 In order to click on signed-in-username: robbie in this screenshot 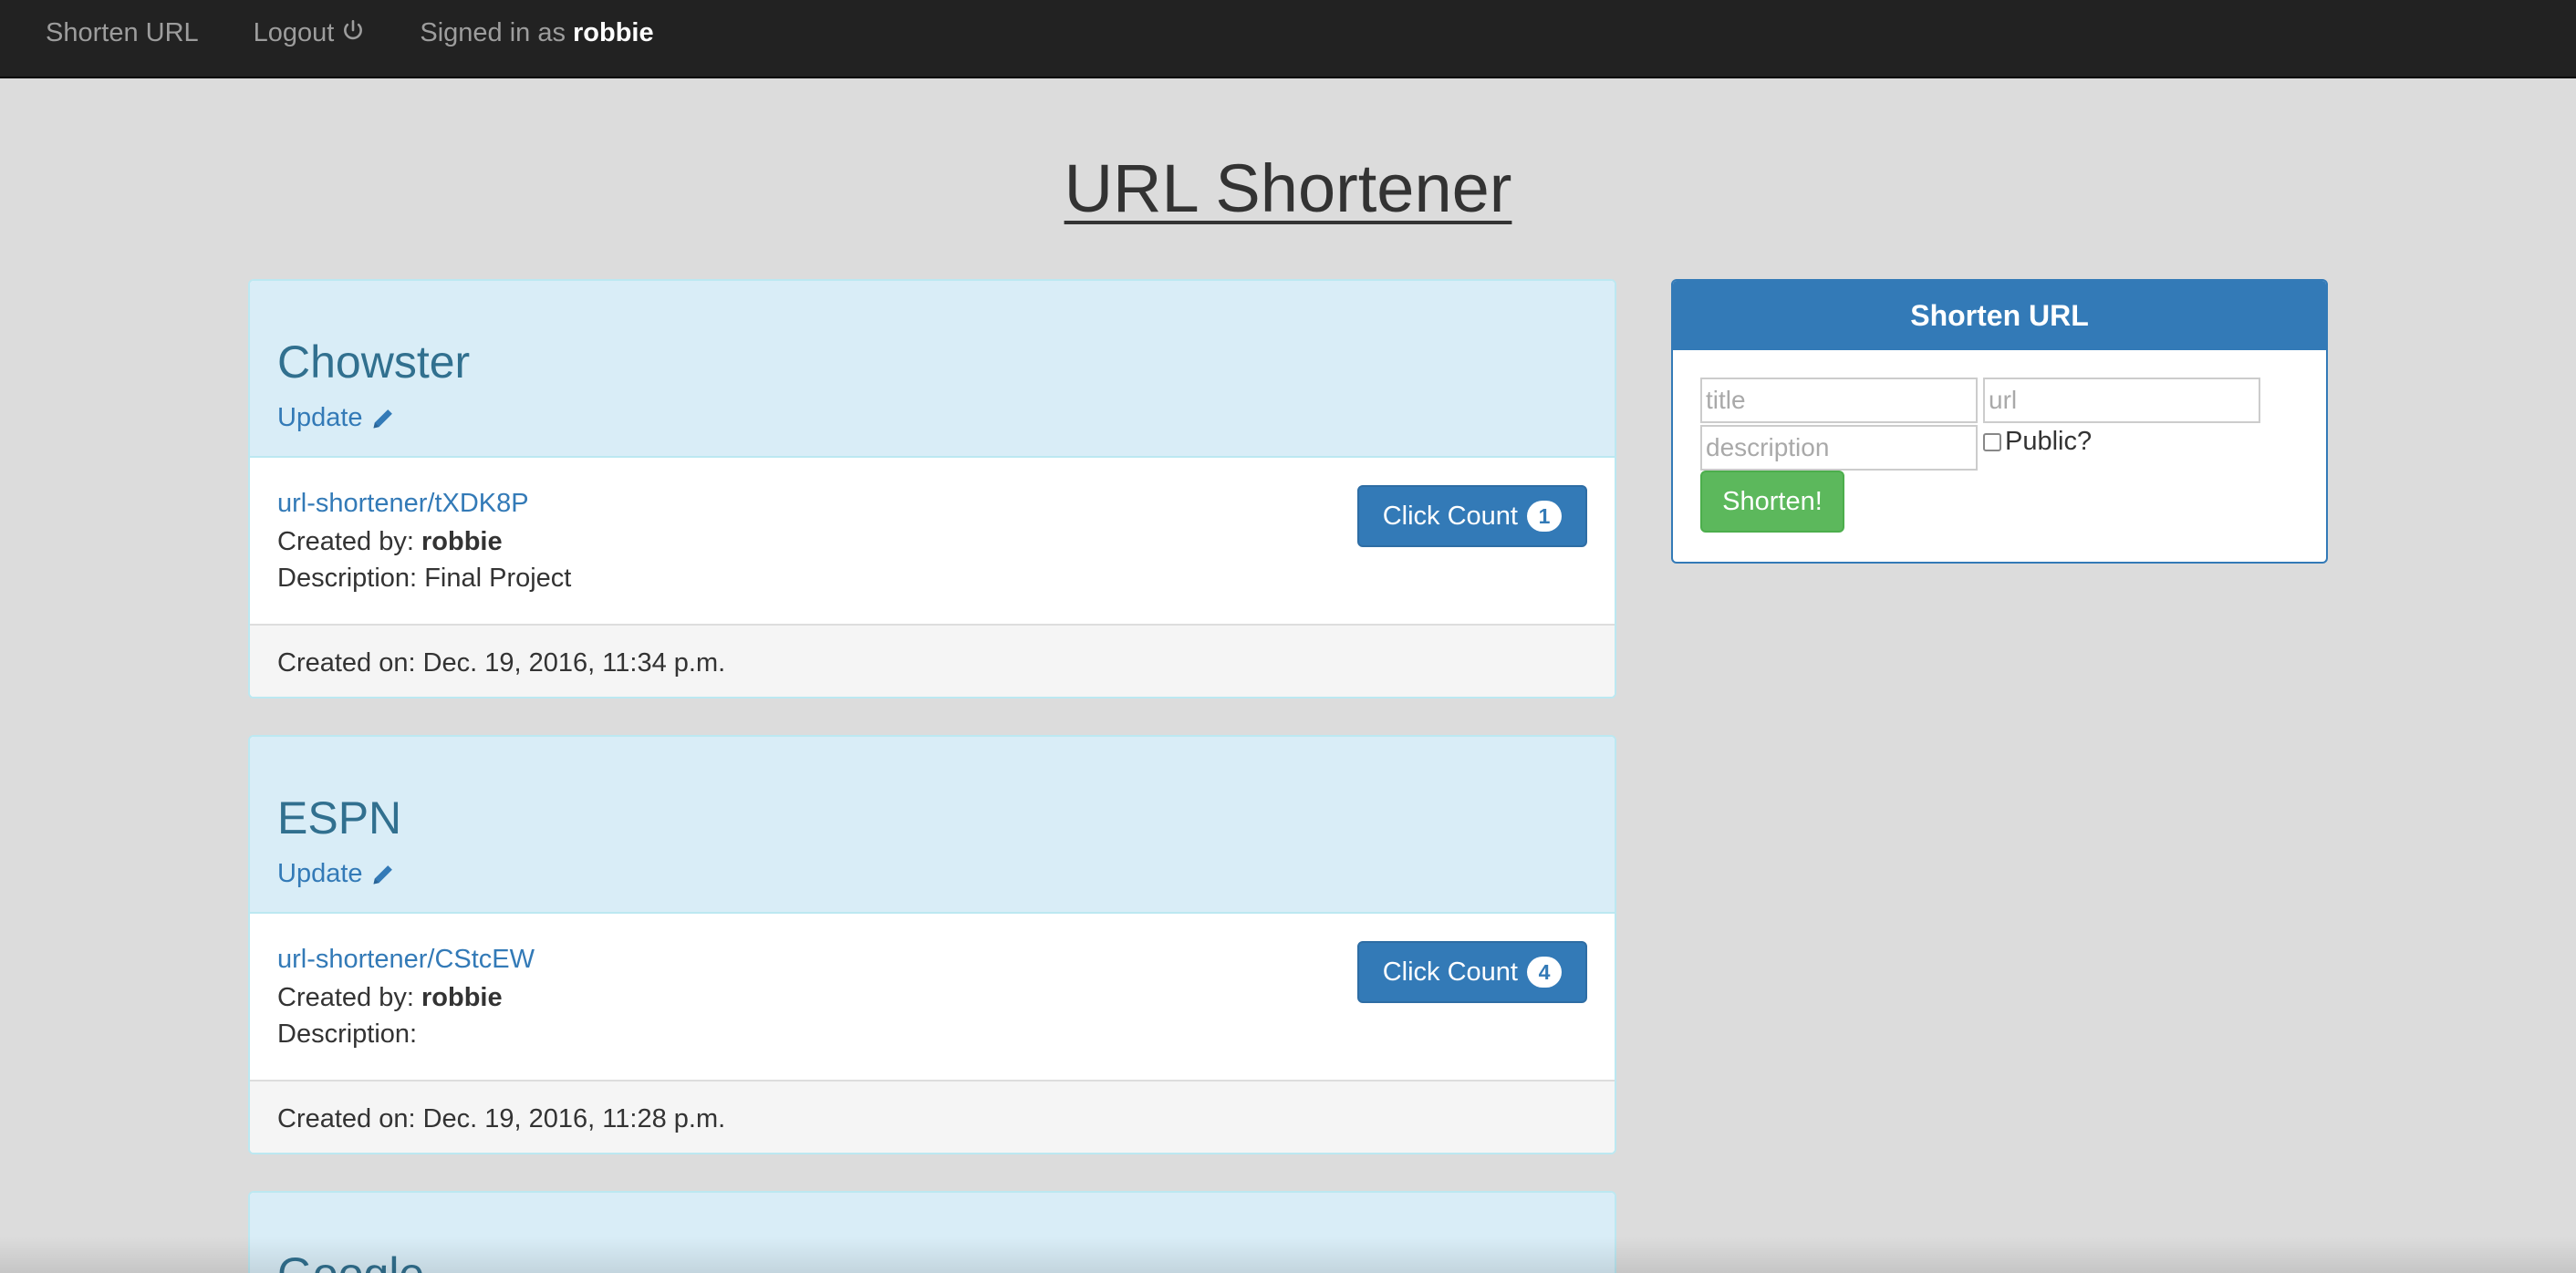, I will do `click(613, 32)`.